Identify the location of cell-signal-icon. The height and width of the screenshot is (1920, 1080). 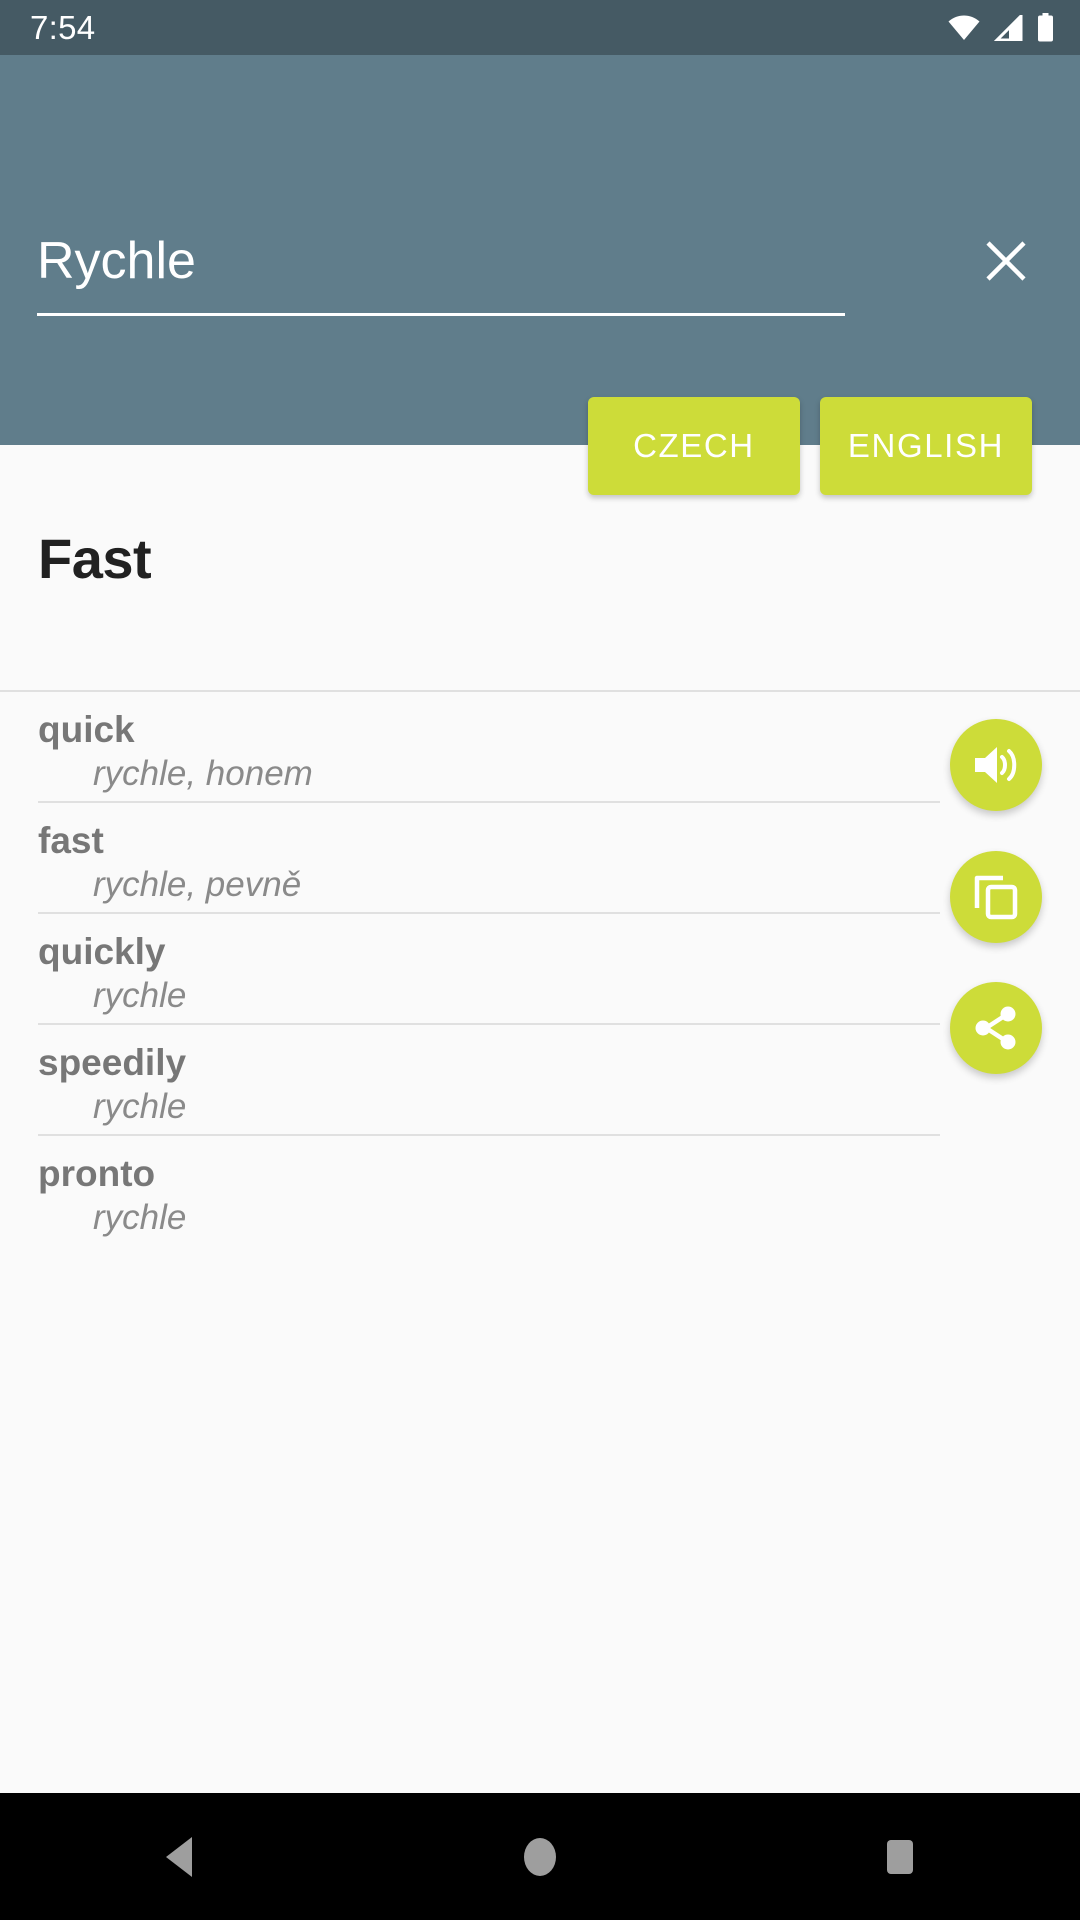
(1009, 27).